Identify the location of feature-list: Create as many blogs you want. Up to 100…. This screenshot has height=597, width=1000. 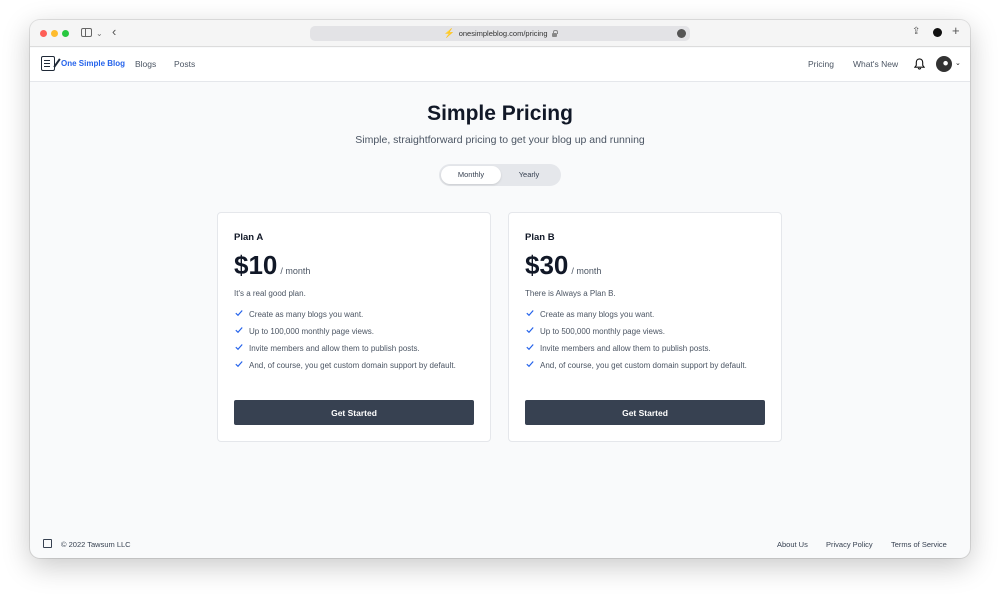
(354, 342).